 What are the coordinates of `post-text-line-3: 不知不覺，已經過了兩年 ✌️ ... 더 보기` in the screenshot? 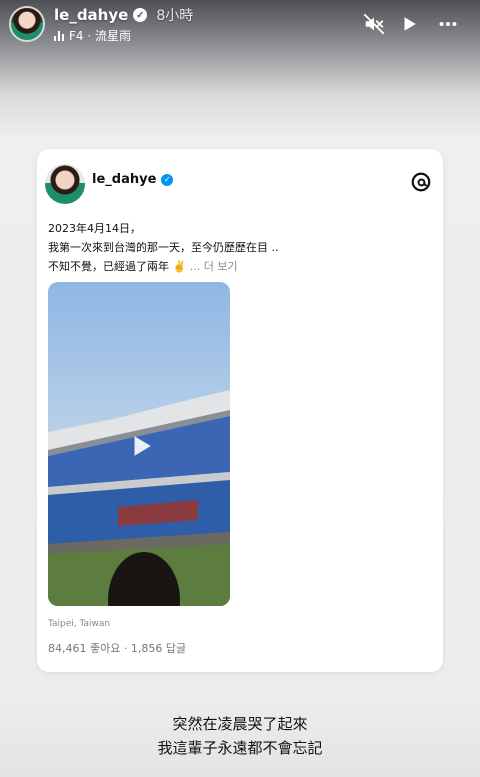 It's located at (238, 266).